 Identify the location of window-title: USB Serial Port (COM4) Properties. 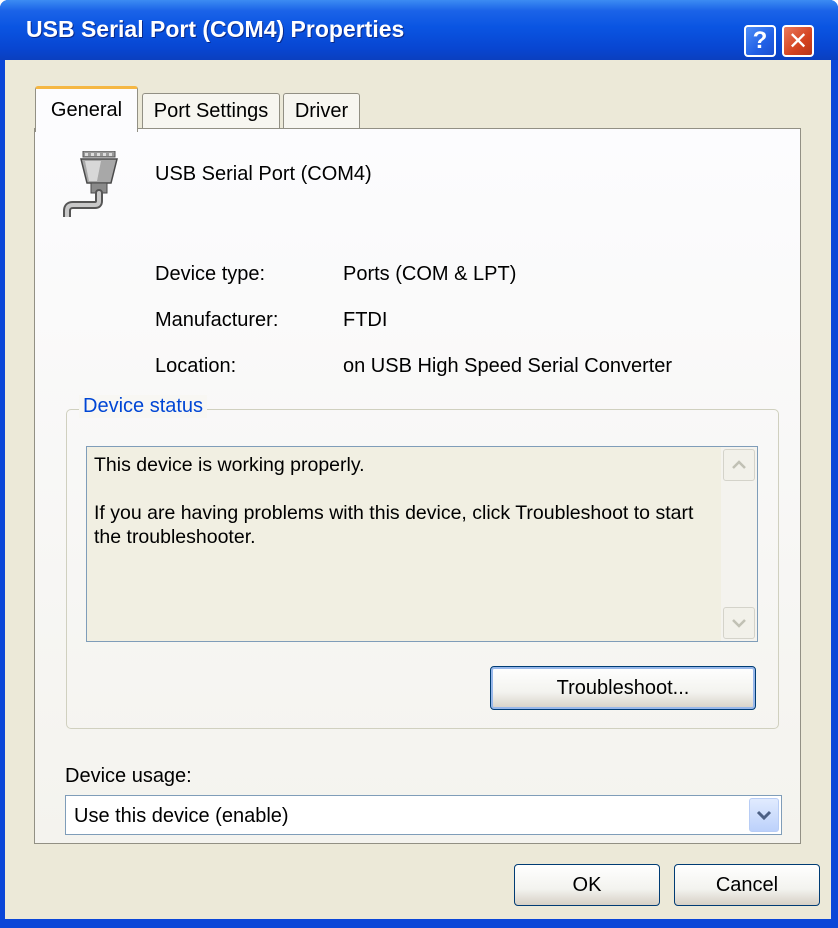
(215, 29).